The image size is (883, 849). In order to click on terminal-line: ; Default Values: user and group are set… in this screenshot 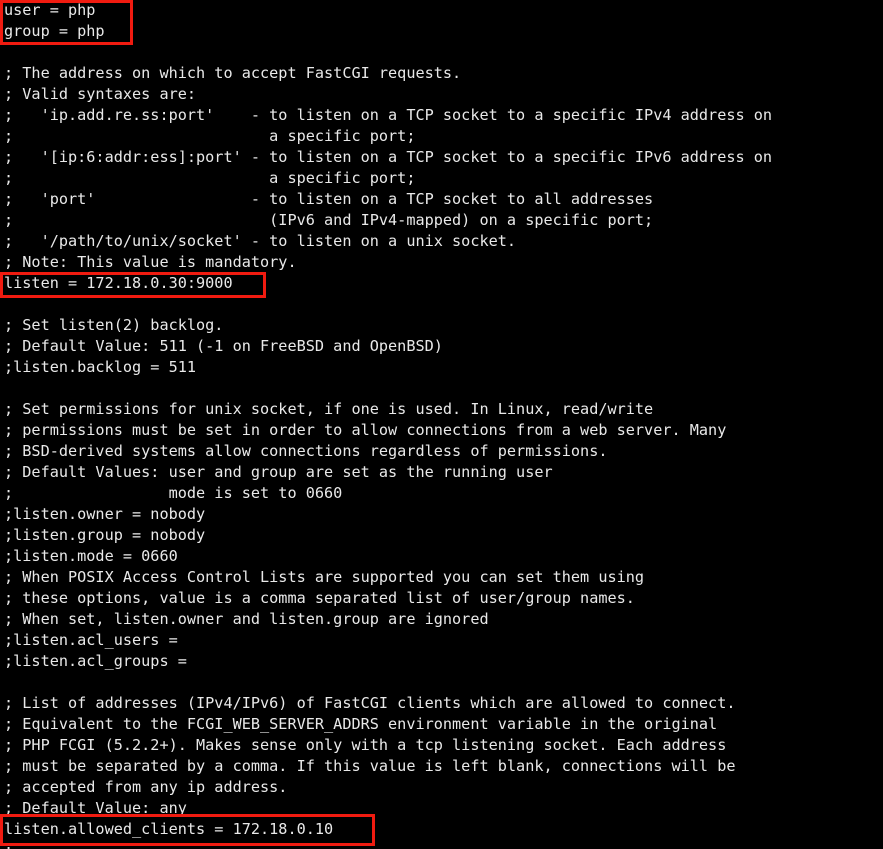, I will do `click(278, 472)`.